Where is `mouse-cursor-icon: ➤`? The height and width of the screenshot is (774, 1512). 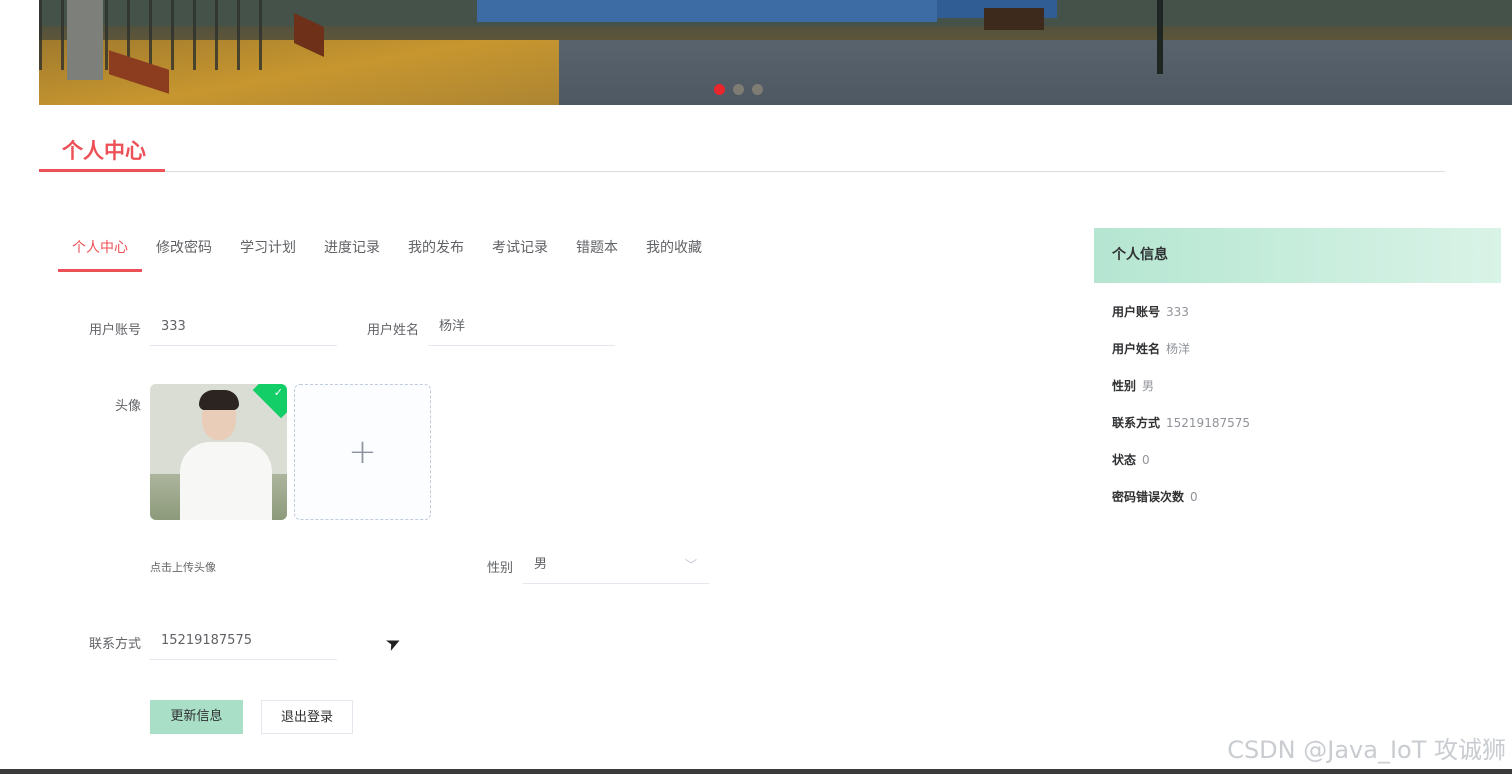
mouse-cursor-icon: ➤ is located at coordinates (393, 643).